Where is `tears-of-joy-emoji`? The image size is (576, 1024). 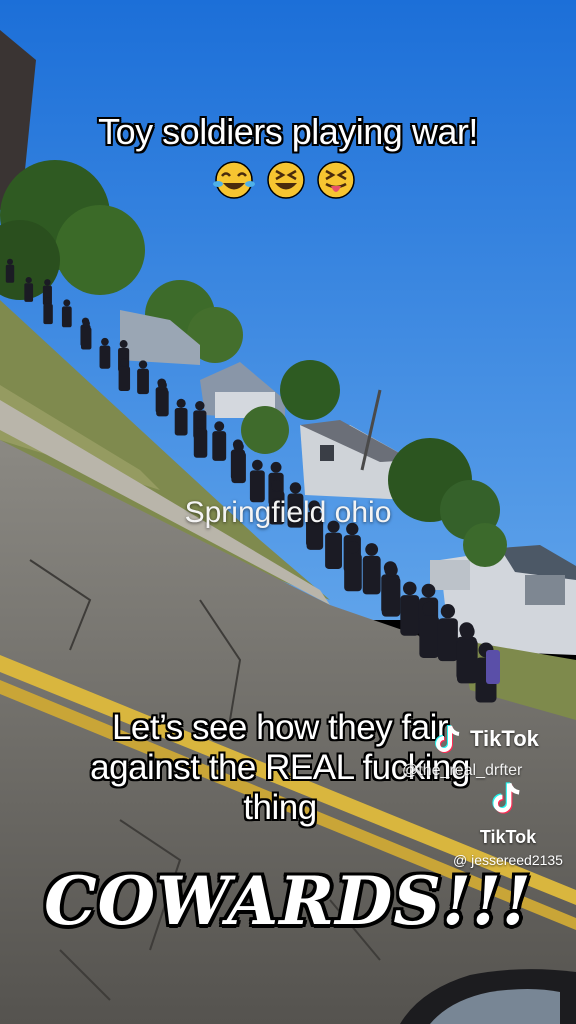 tears-of-joy-emoji is located at coordinates (234, 182).